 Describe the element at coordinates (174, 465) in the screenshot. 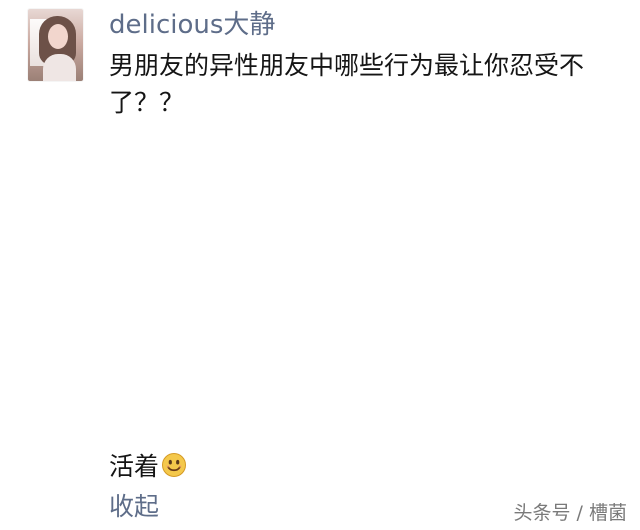

I see `smiley-icon` at that location.